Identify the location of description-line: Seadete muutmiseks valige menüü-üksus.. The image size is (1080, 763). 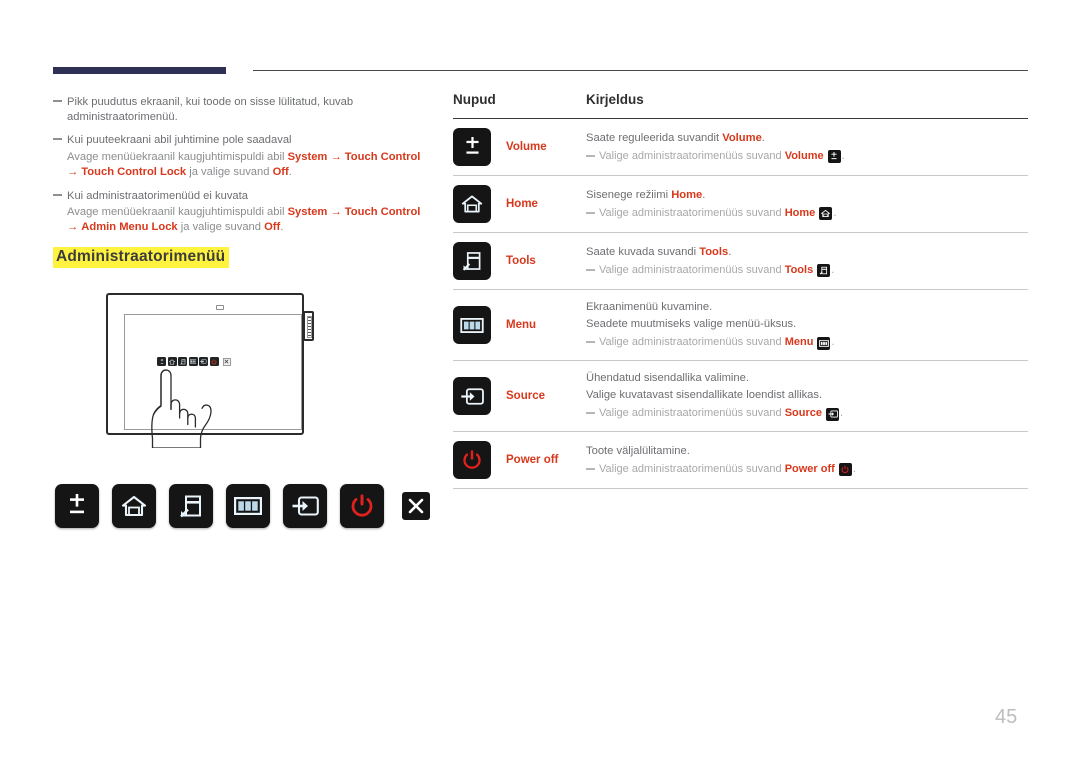
(691, 324).